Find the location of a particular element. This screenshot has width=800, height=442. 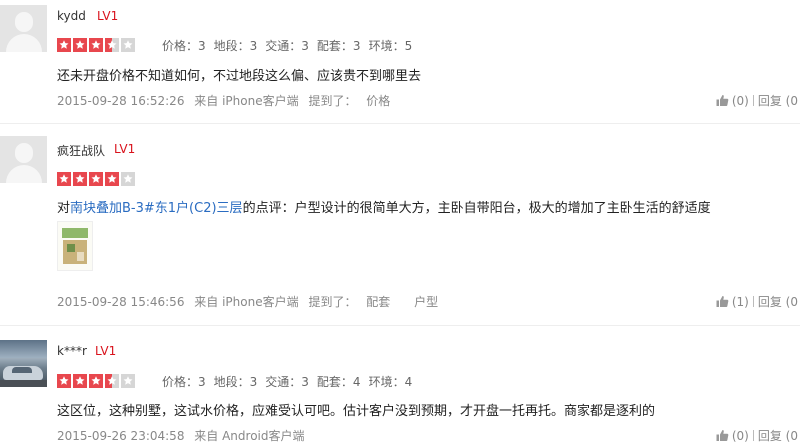

username: 疯狂战队 is located at coordinates (81, 150).